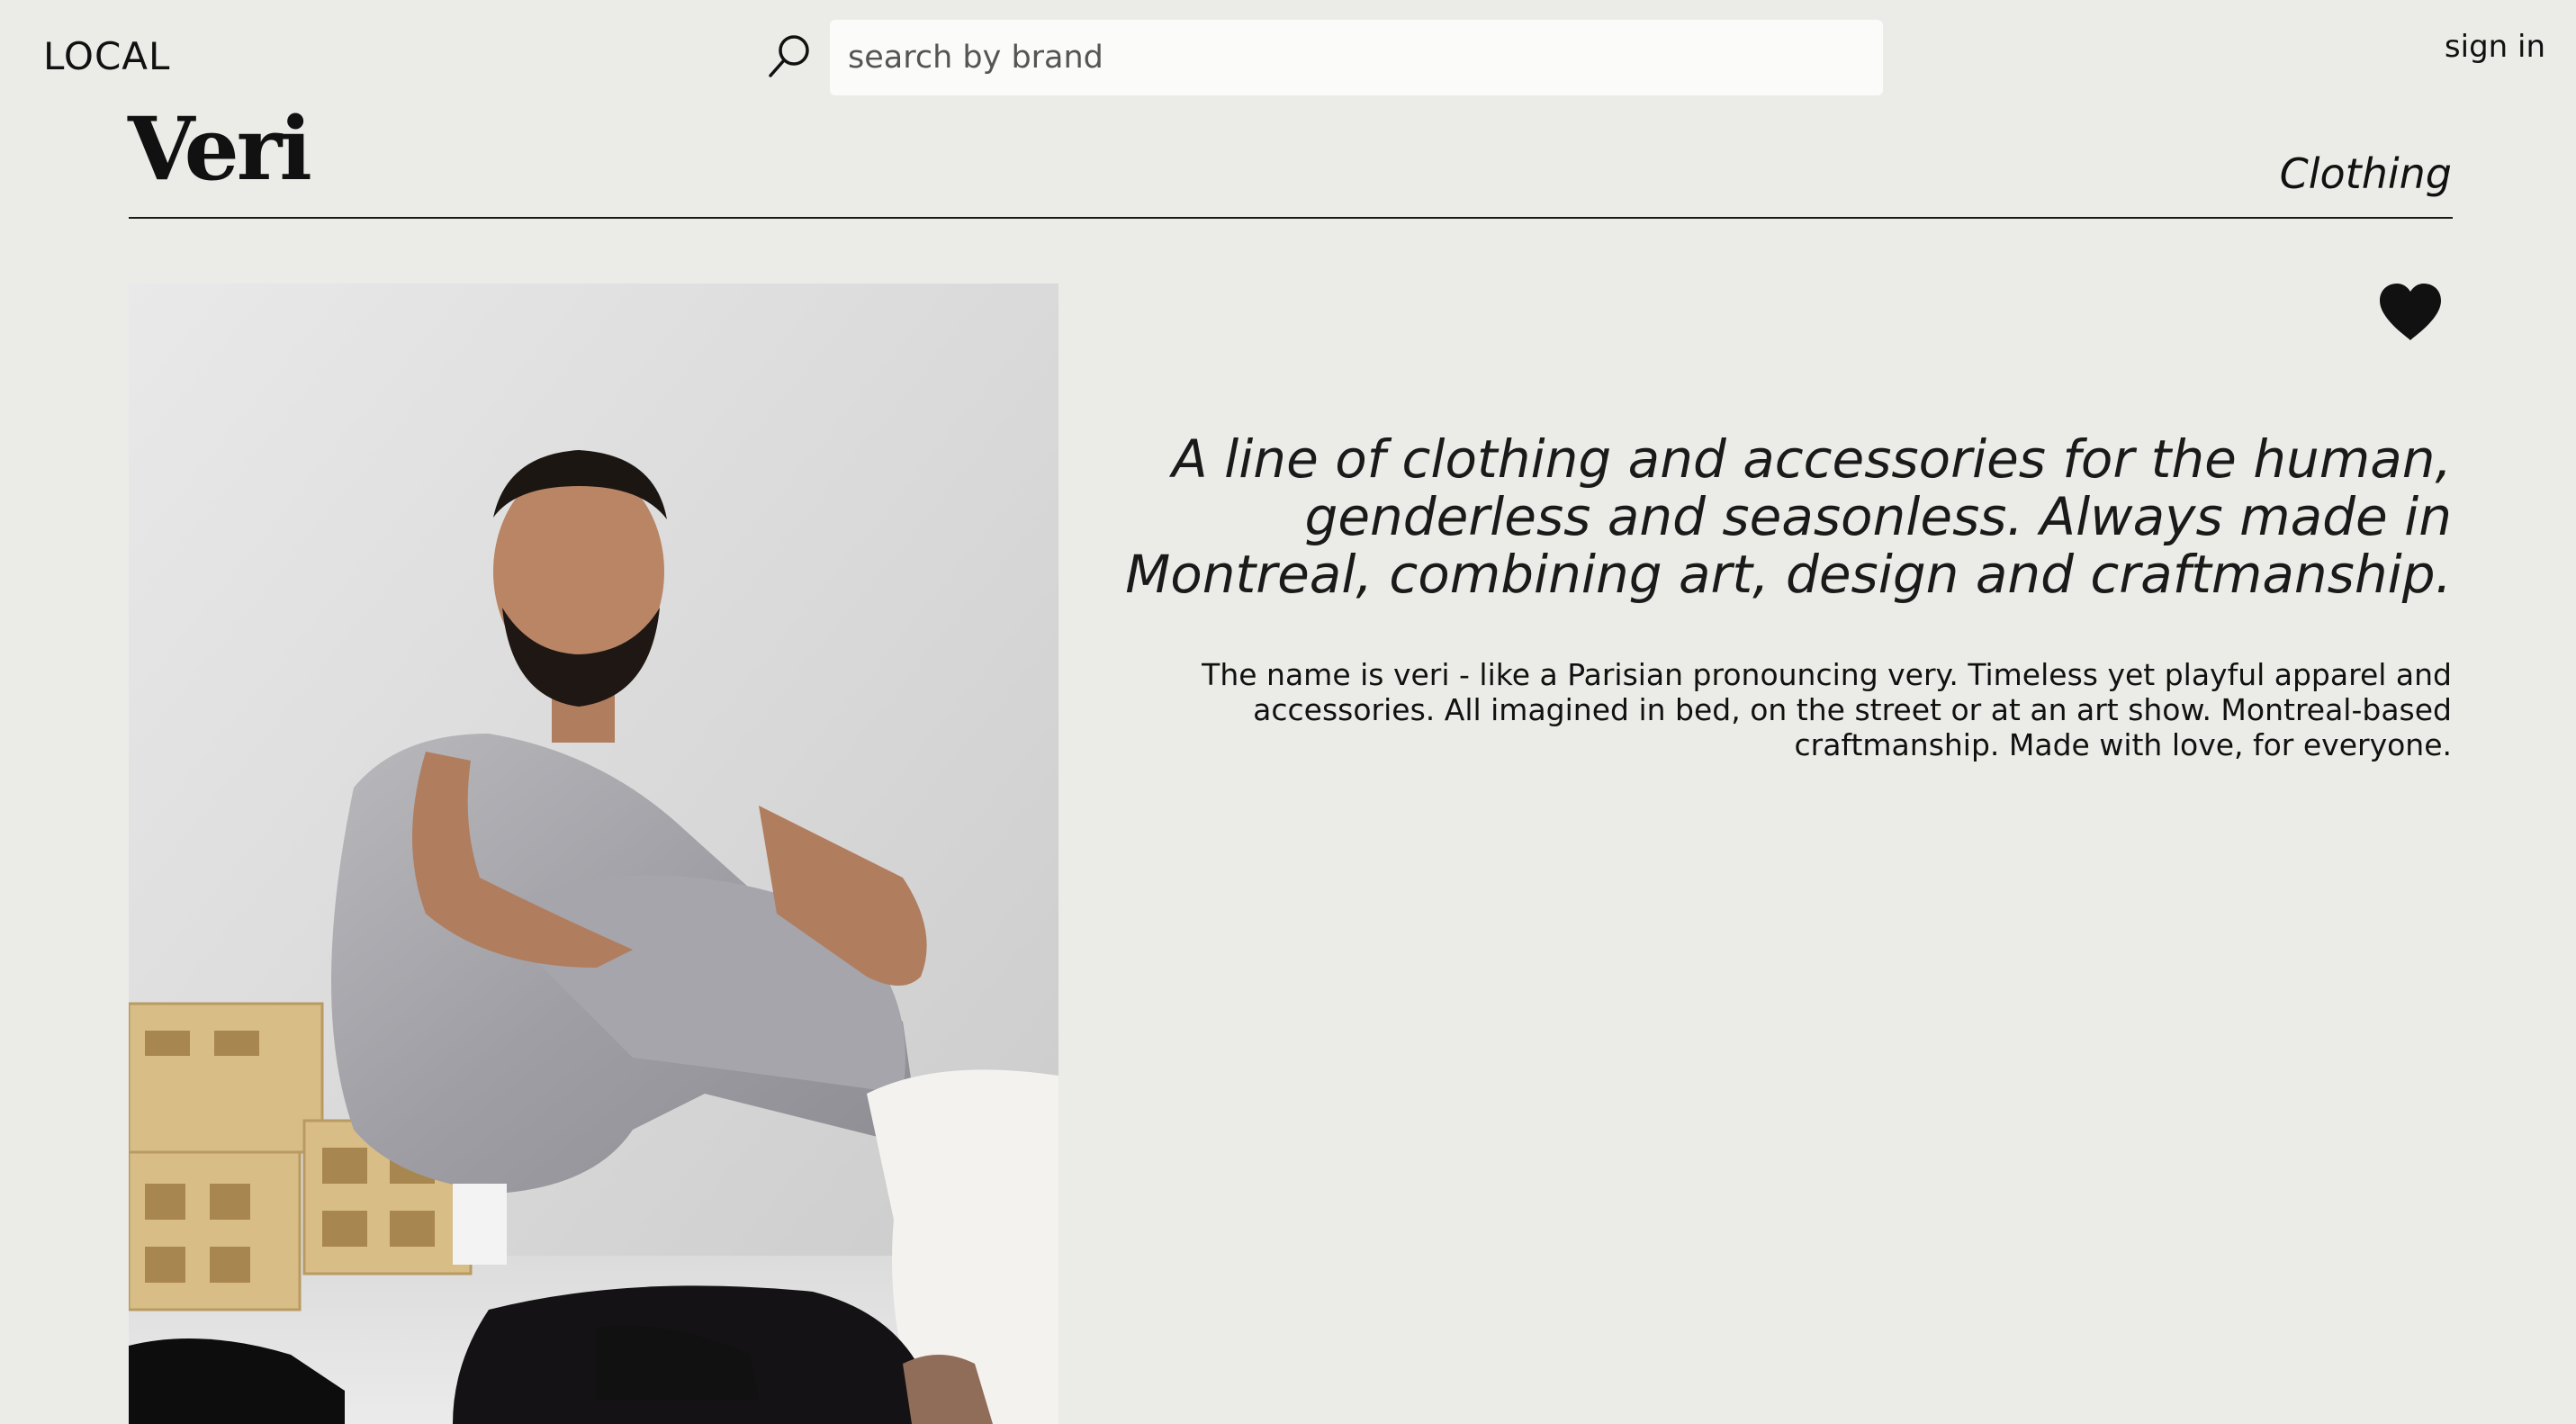  What do you see at coordinates (789, 56) in the screenshot?
I see `search-icon` at bounding box center [789, 56].